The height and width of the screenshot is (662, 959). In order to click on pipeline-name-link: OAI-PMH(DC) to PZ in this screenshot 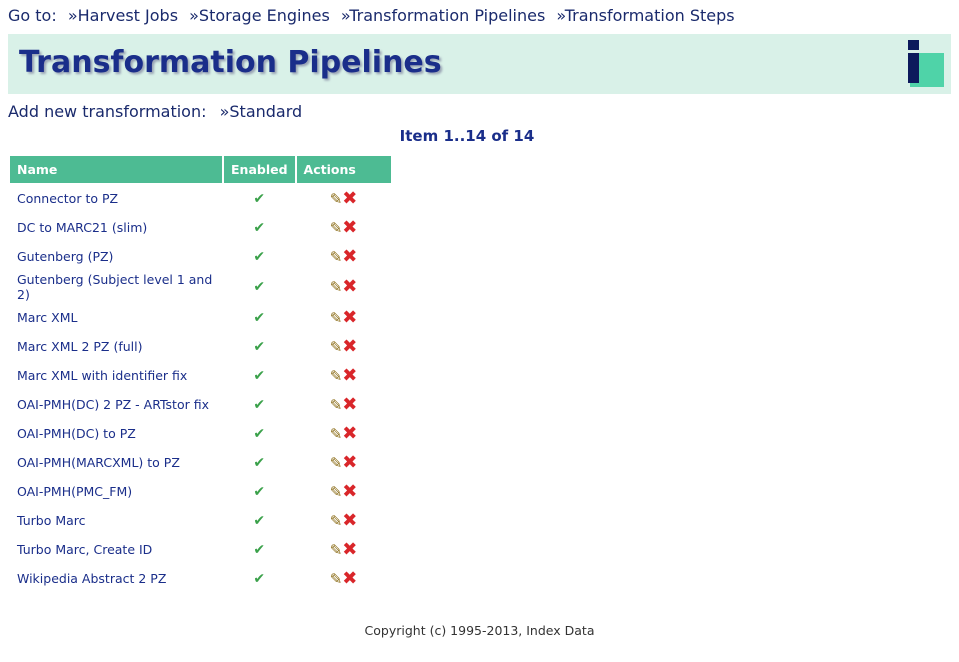, I will do `click(116, 433)`.